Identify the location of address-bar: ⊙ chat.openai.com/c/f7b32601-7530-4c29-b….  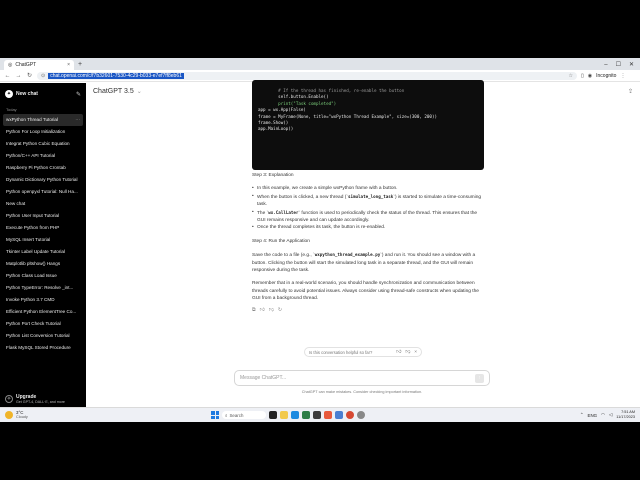
(307, 75).